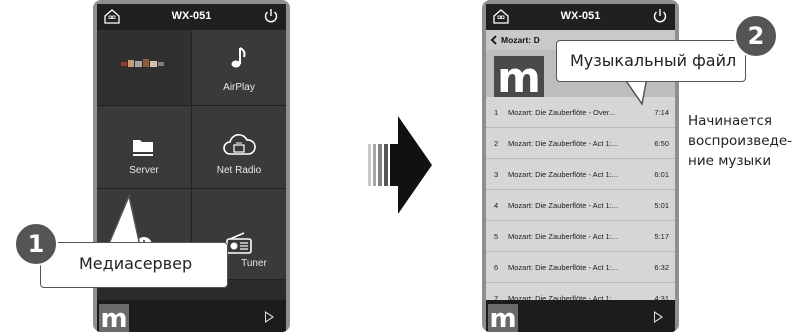 The width and height of the screenshot is (802, 332). I want to click on back-chevron-icon, so click(494, 40).